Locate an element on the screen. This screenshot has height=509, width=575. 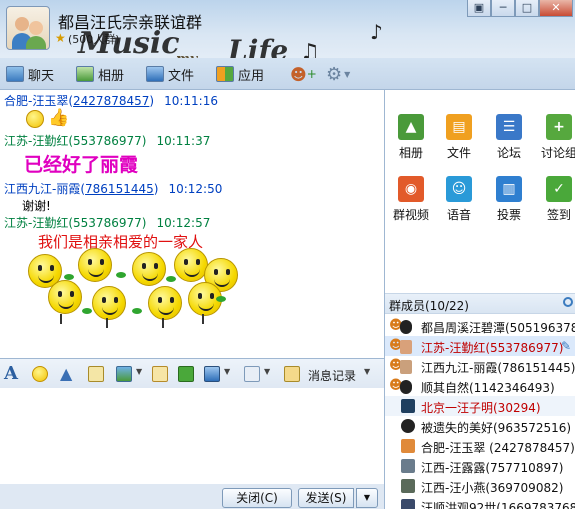
close-button: 关闭(C) is located at coordinates (257, 498).